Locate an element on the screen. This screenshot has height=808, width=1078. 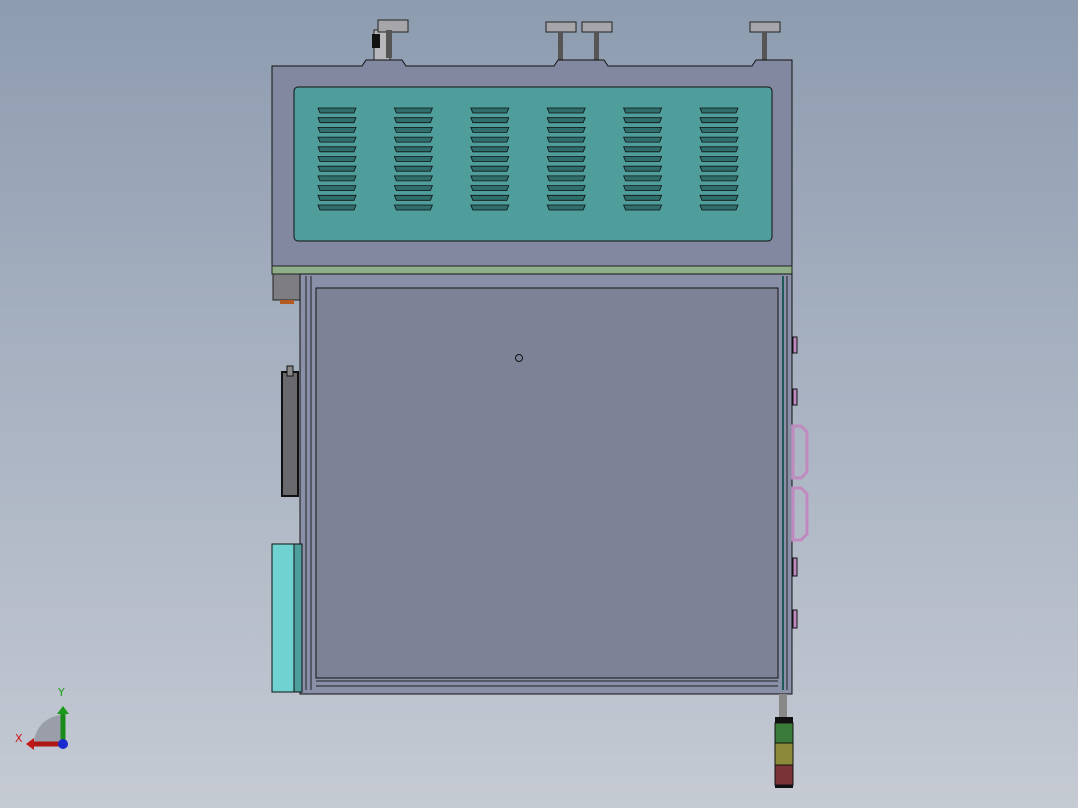
motor-base is located at coordinates (287, 302).